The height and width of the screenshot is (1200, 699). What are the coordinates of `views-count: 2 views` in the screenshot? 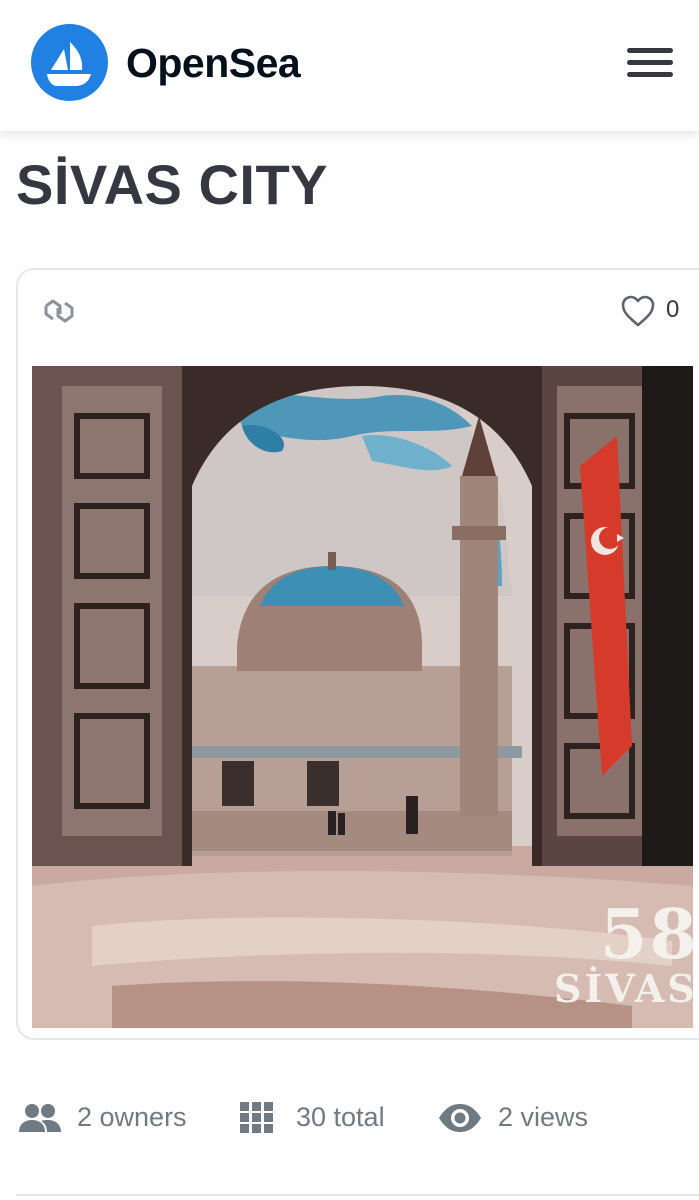 It's located at (543, 1117).